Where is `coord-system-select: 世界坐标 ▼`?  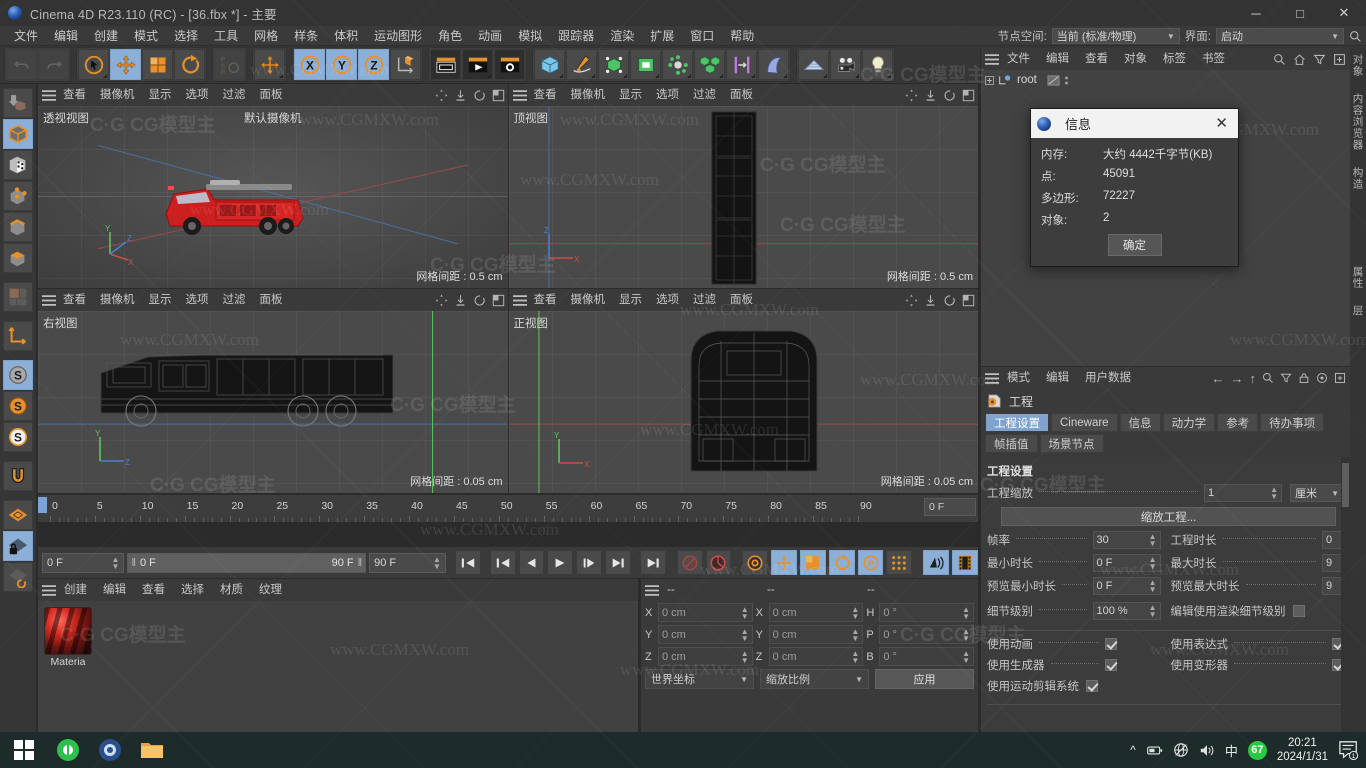 coord-system-select: 世界坐标 ▼ is located at coordinates (699, 679).